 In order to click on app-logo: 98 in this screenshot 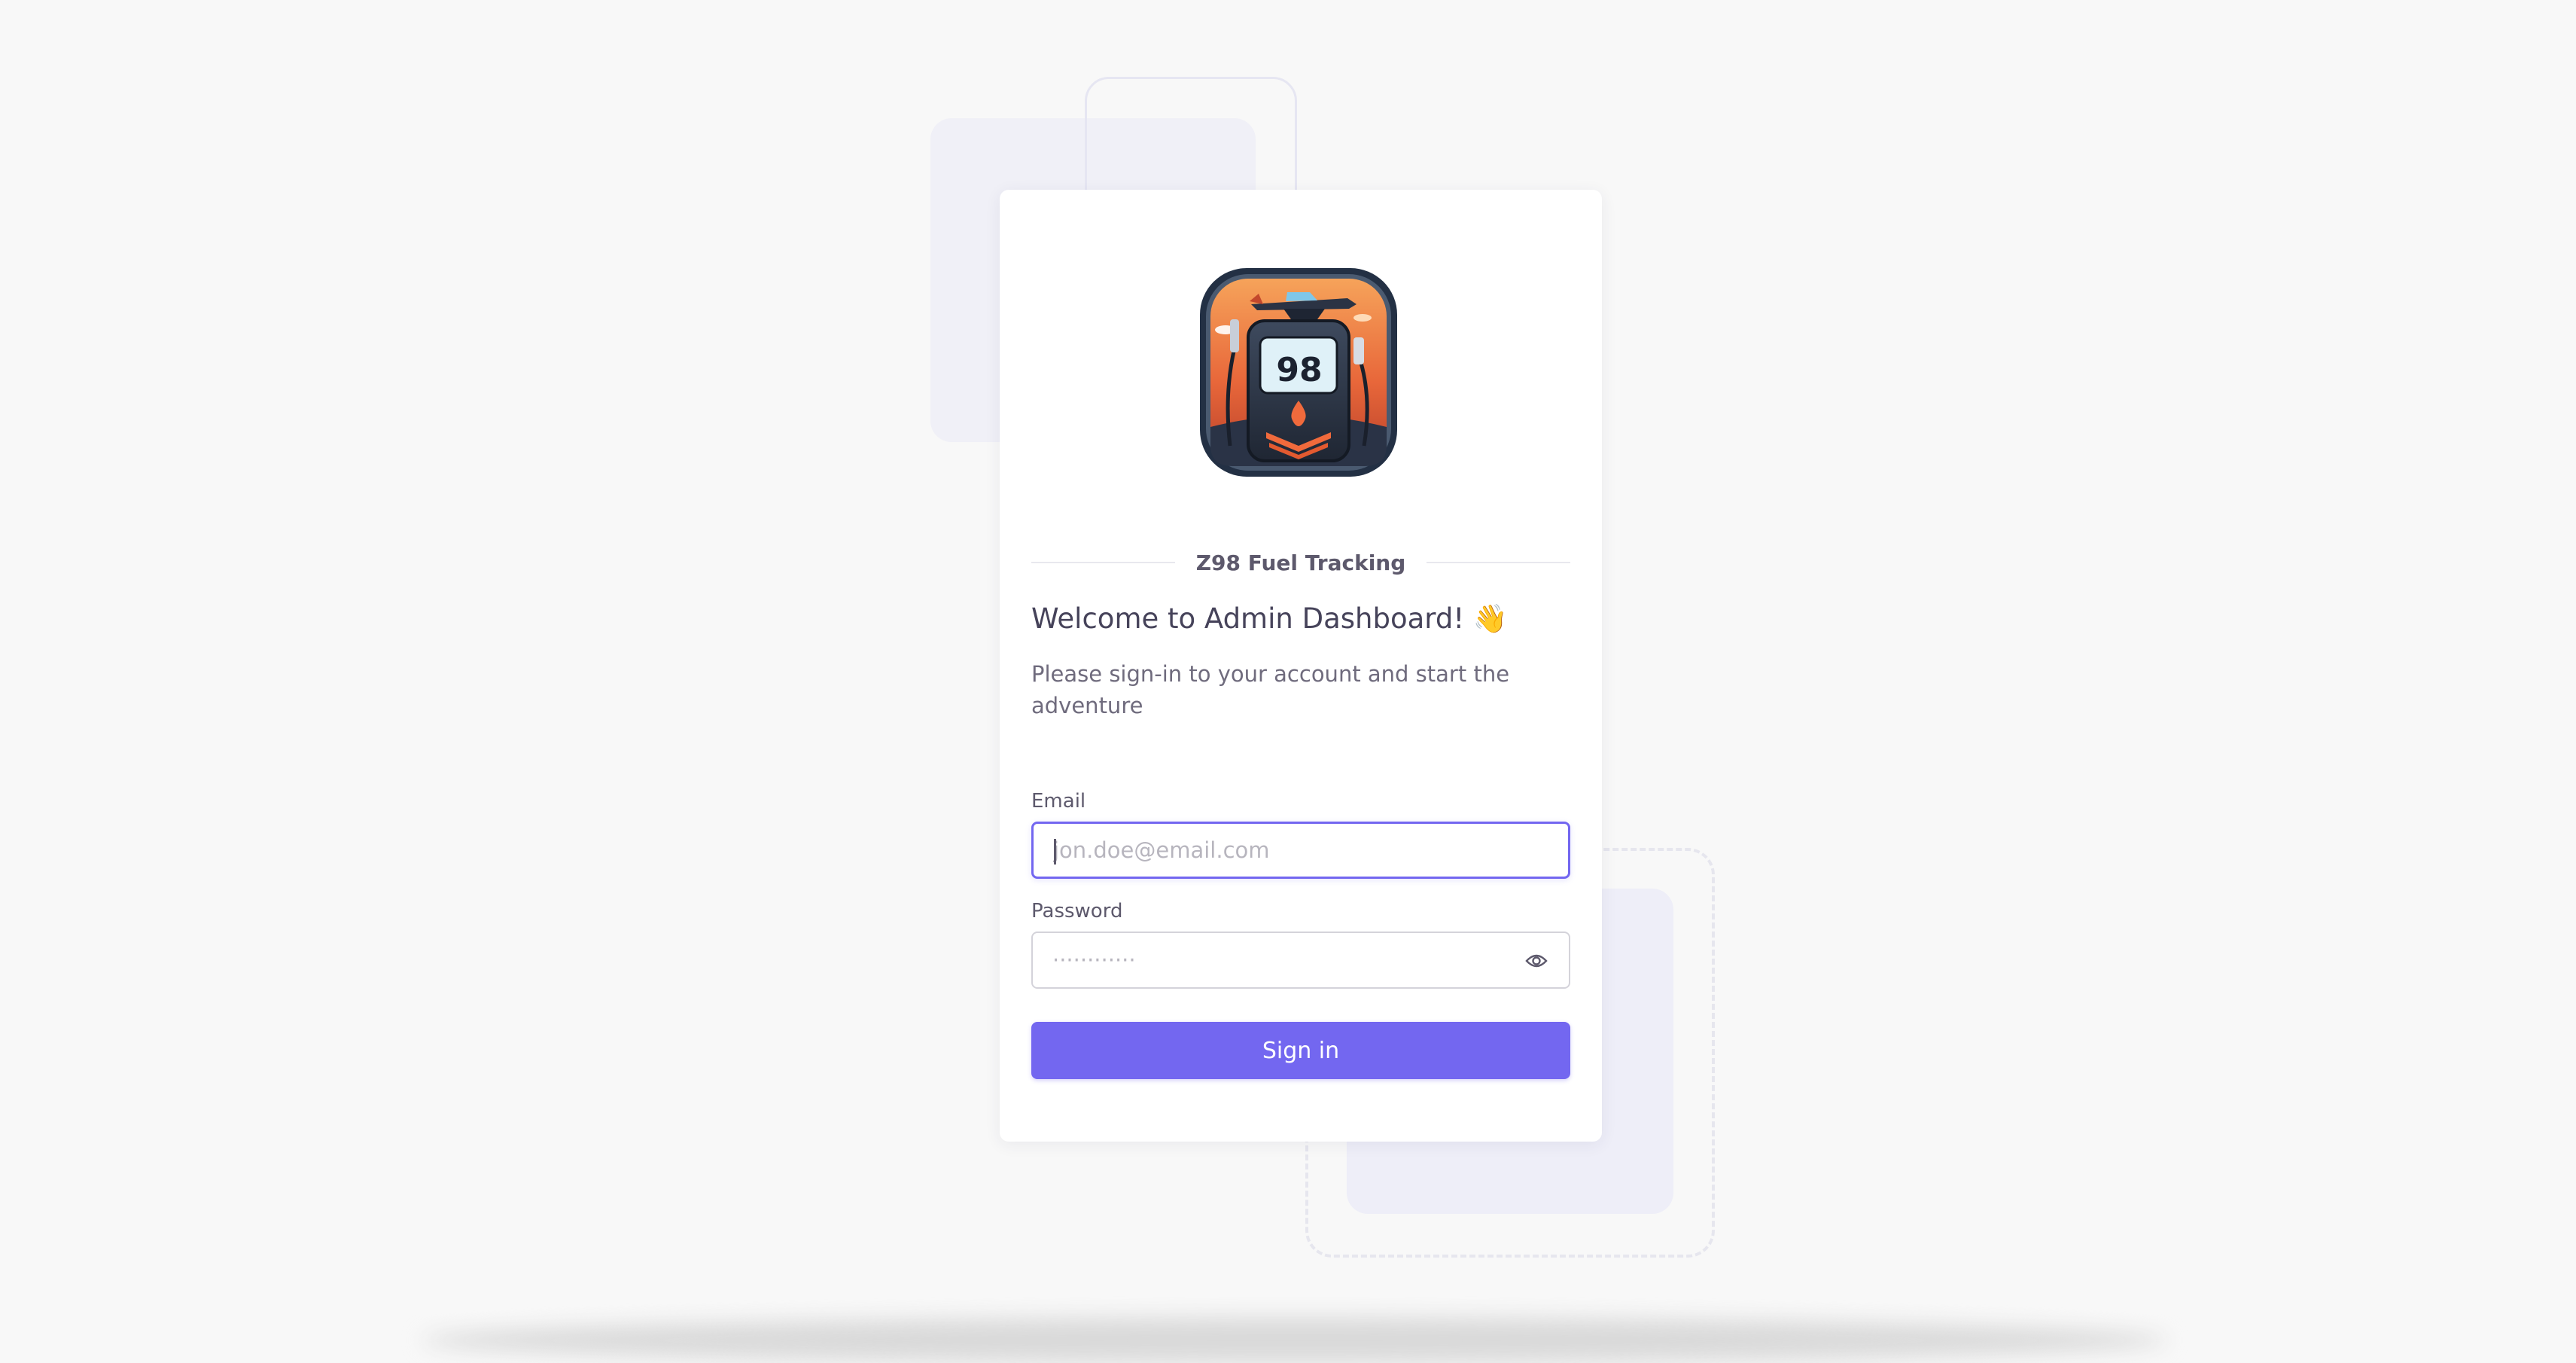, I will do `click(1299, 372)`.